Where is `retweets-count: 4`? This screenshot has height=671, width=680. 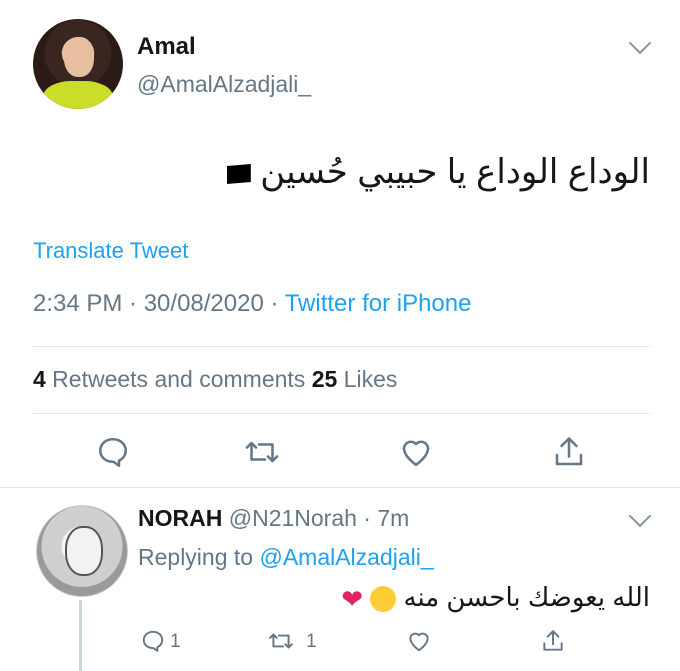
retweets-count: 4 is located at coordinates (39, 379).